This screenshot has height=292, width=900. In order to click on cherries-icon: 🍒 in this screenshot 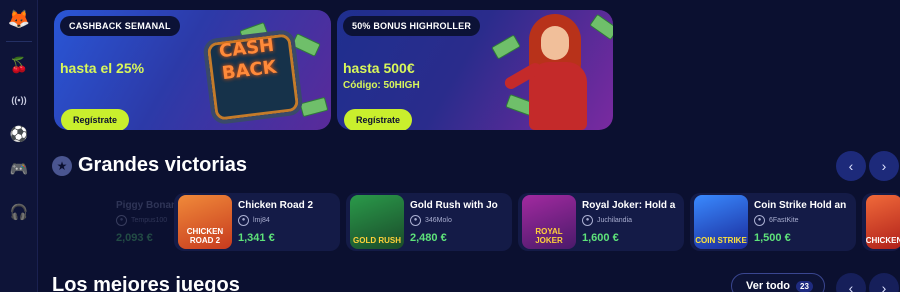, I will do `click(19, 65)`.